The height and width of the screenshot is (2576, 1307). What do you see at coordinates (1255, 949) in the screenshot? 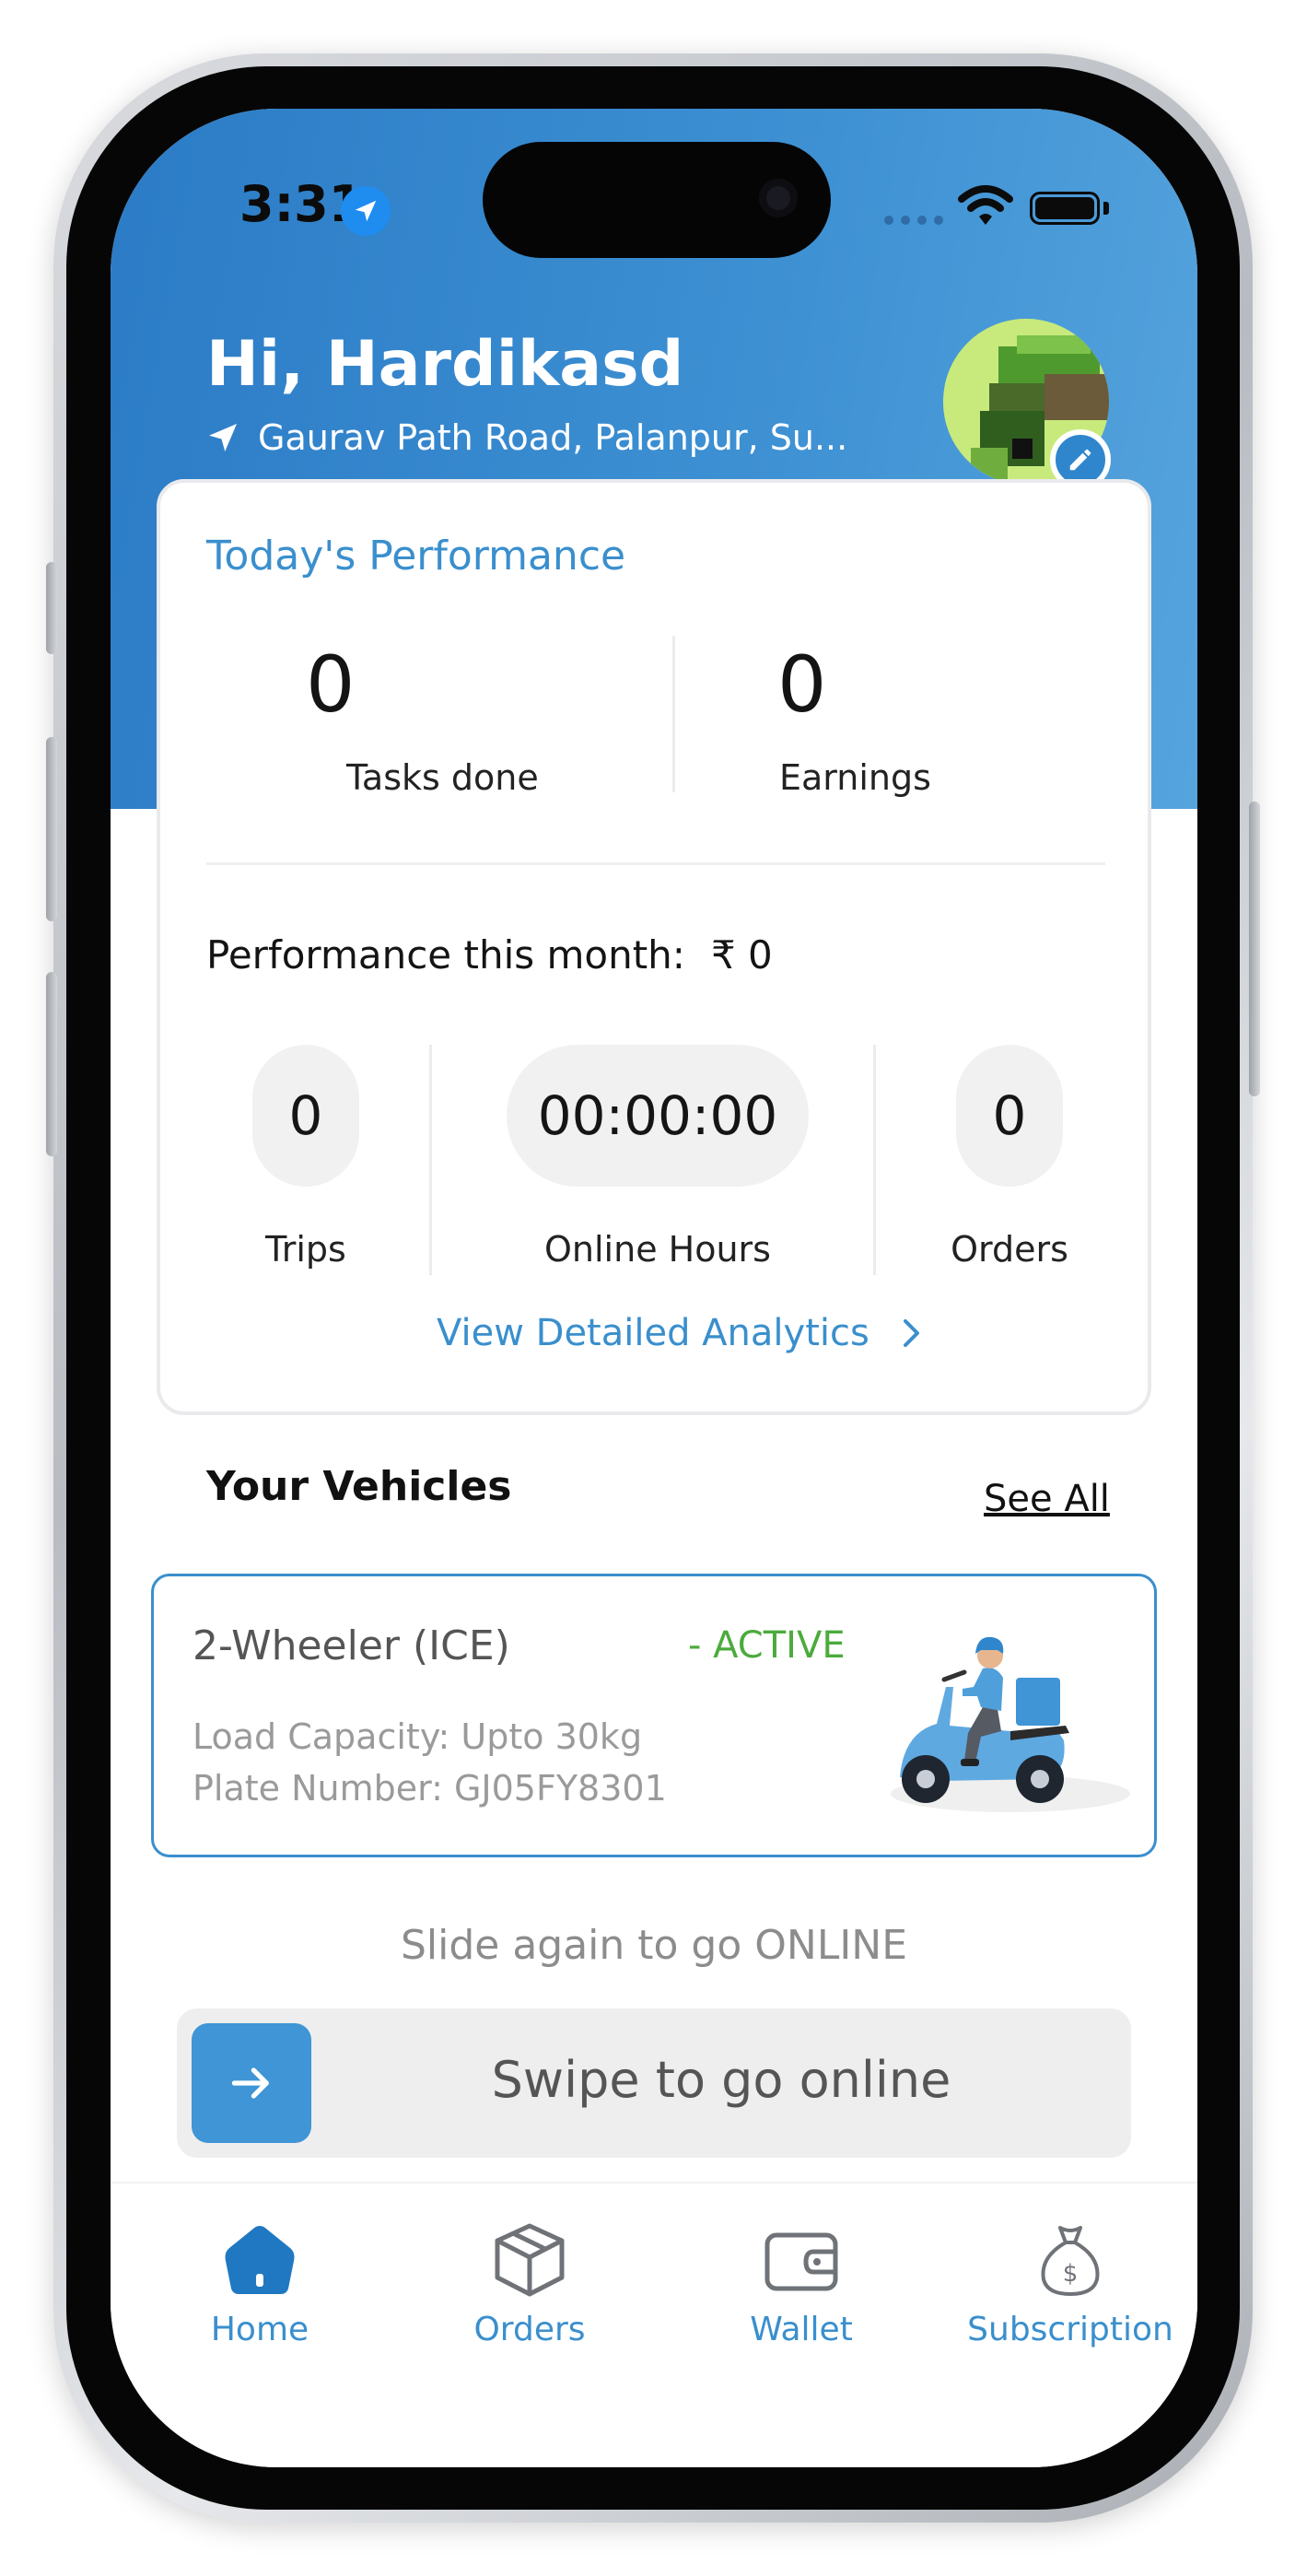
I see `power-button` at bounding box center [1255, 949].